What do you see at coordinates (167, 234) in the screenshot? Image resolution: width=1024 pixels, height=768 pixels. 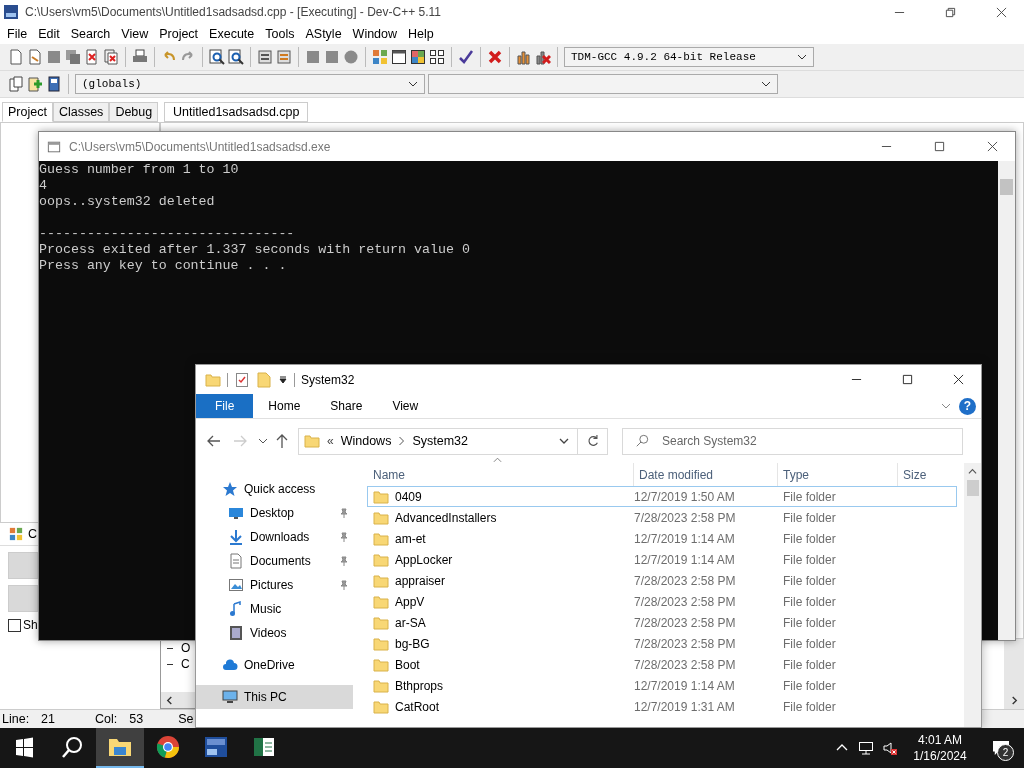 I see `console-line: --------------------------------` at bounding box center [167, 234].